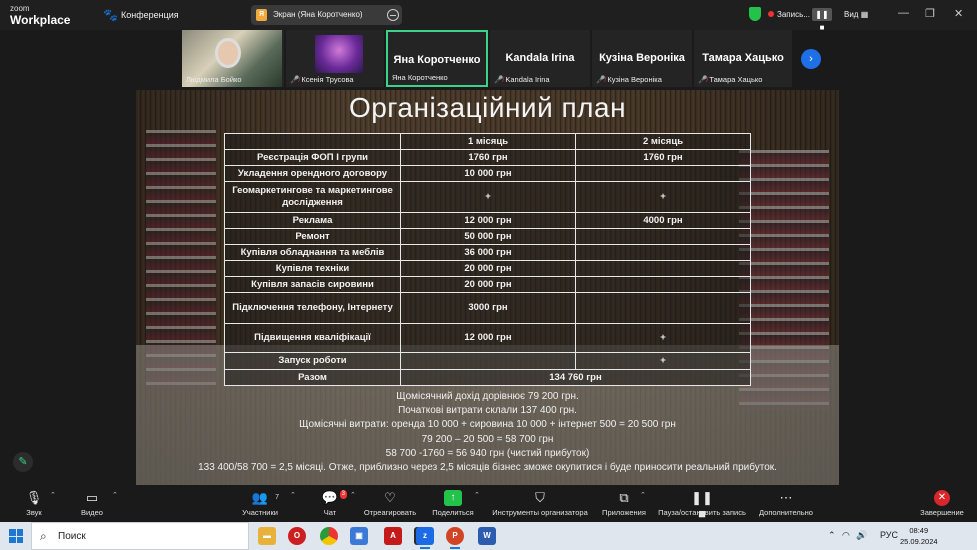 This screenshot has height=550, width=977. Describe the element at coordinates (455, 538) in the screenshot. I see `powerpoint-icon: P` at that location.